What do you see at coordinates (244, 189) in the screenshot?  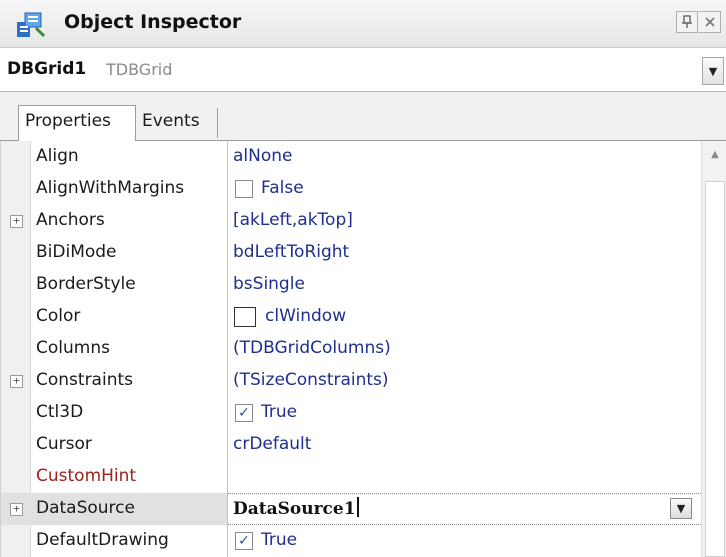 I see `checkbox-unchecked` at bounding box center [244, 189].